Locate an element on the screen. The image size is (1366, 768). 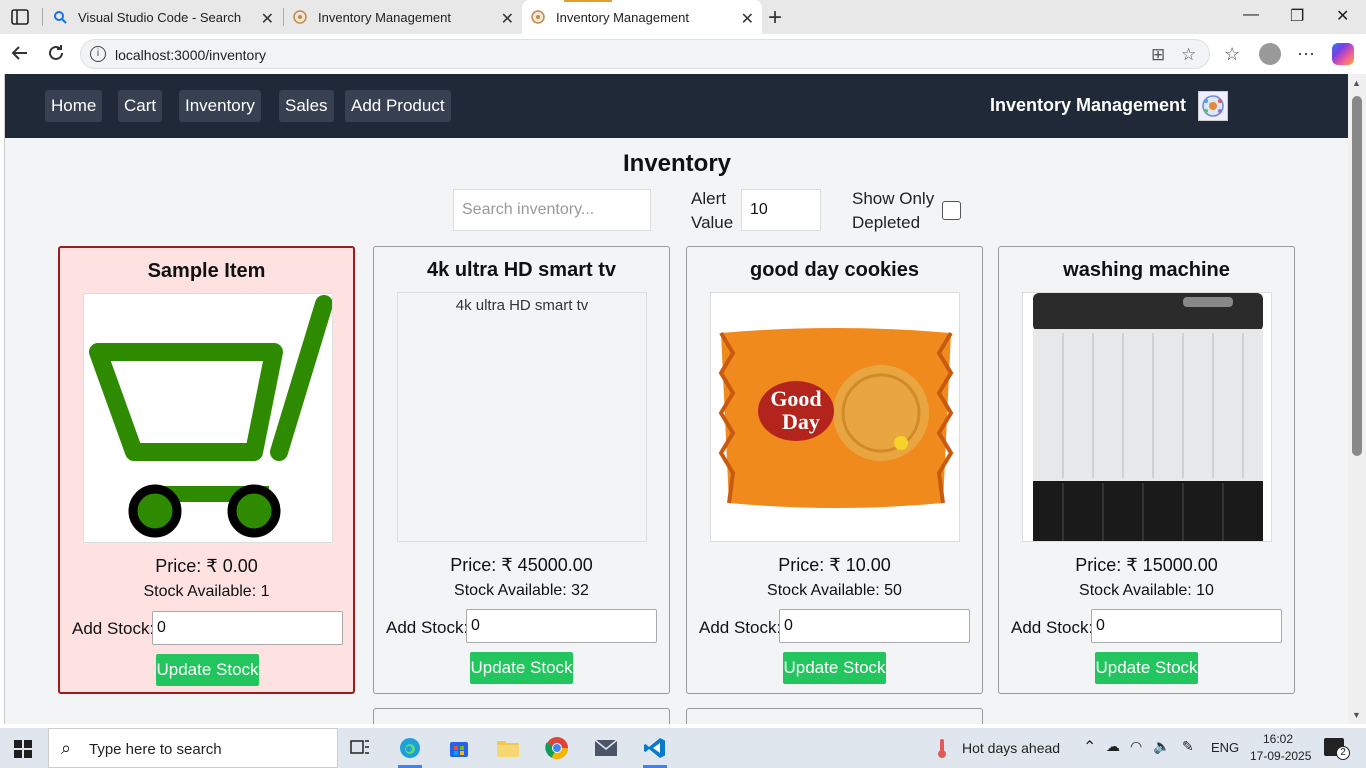
mail-icon is located at coordinates (606, 748).